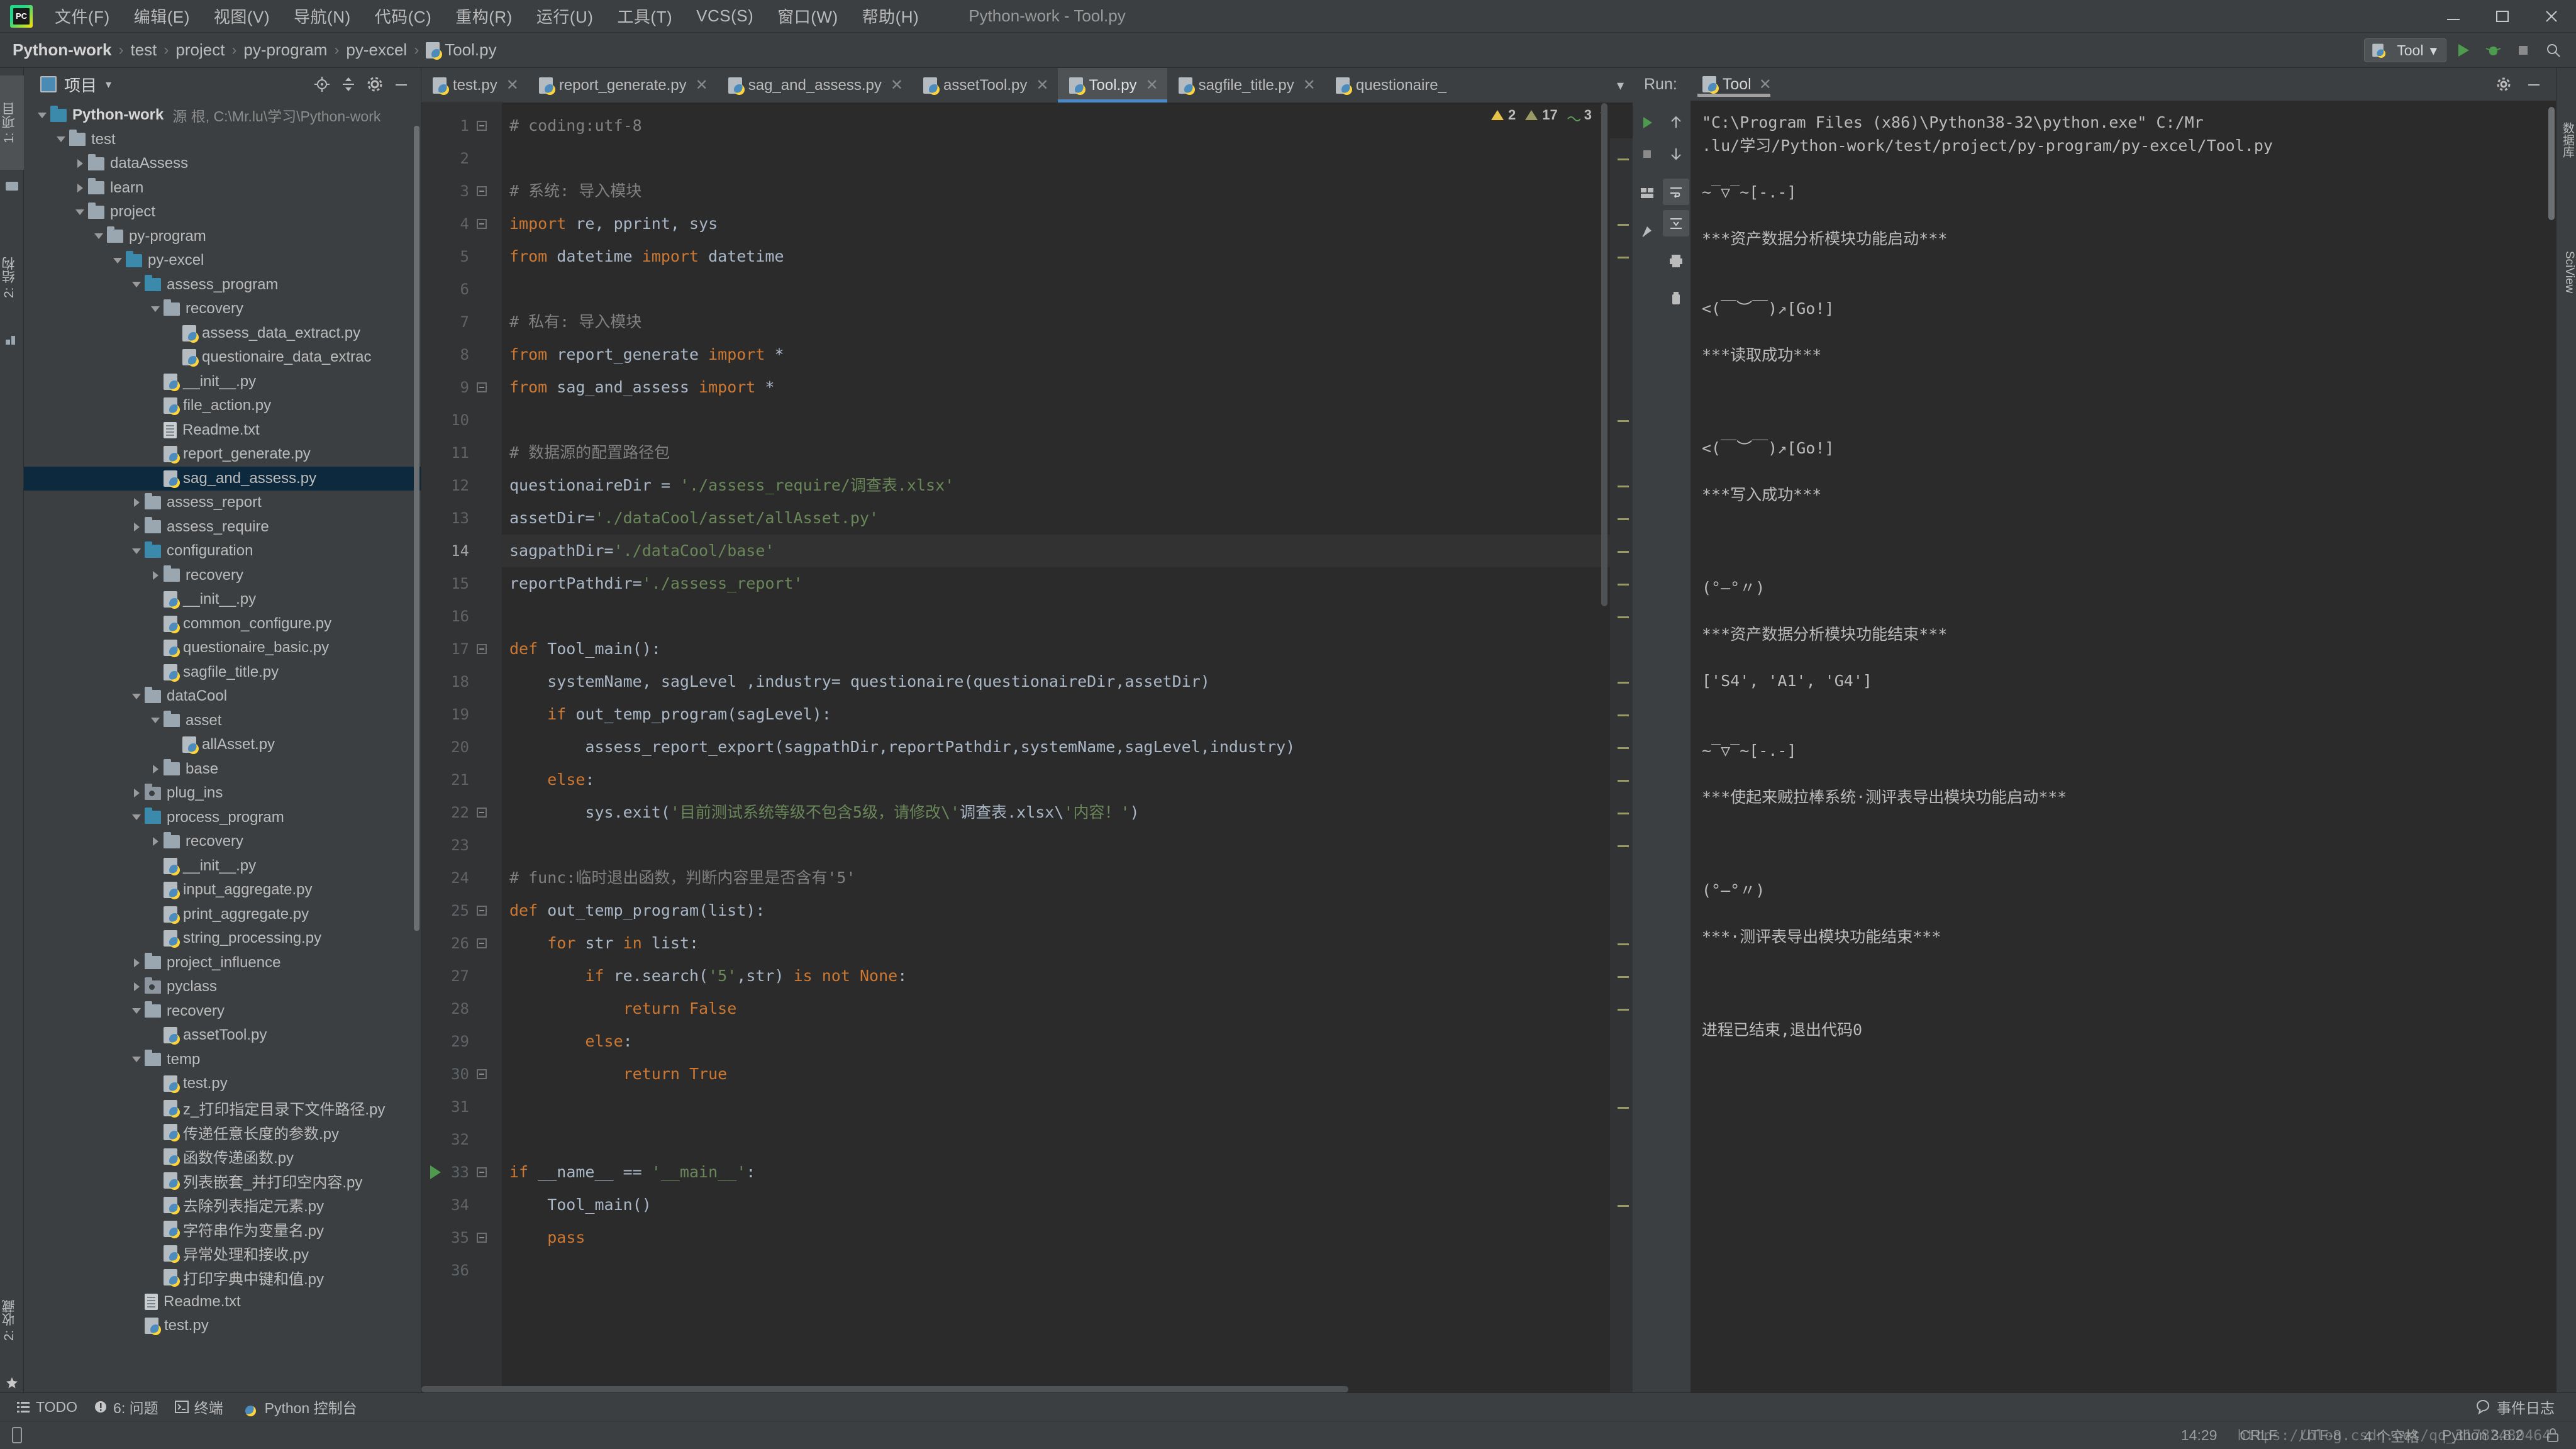 This screenshot has height=1449, width=2576. I want to click on scroll-up-icon, so click(1676, 122).